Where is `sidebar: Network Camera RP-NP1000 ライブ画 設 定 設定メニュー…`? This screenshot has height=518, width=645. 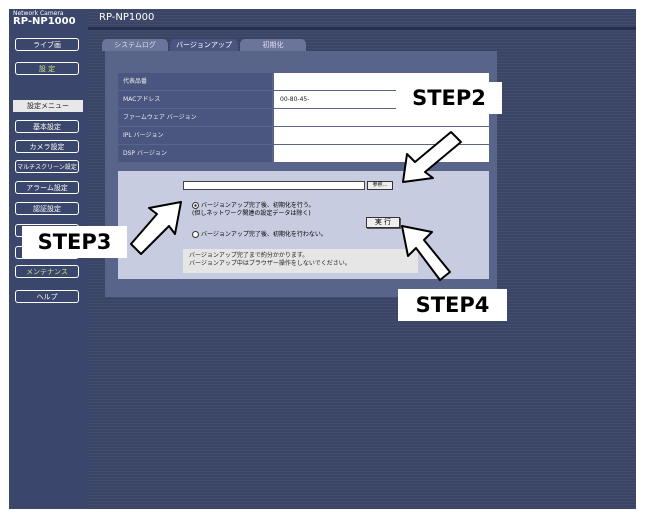 sidebar: Network Camera RP-NP1000 ライブ画 設 定 設定メニュー… is located at coordinates (48, 259).